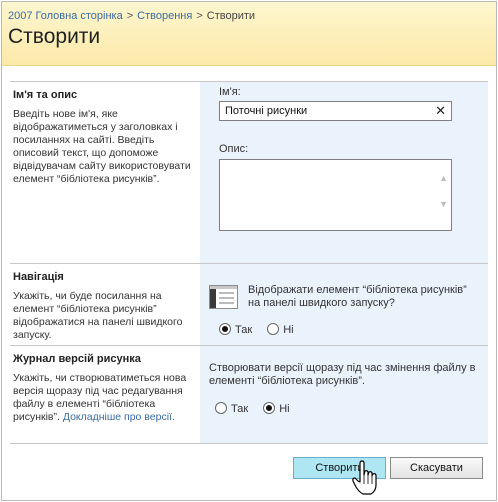 This screenshot has width=498, height=502. What do you see at coordinates (335, 111) in the screenshot?
I see `name-input: Поточні рисунки ✕` at bounding box center [335, 111].